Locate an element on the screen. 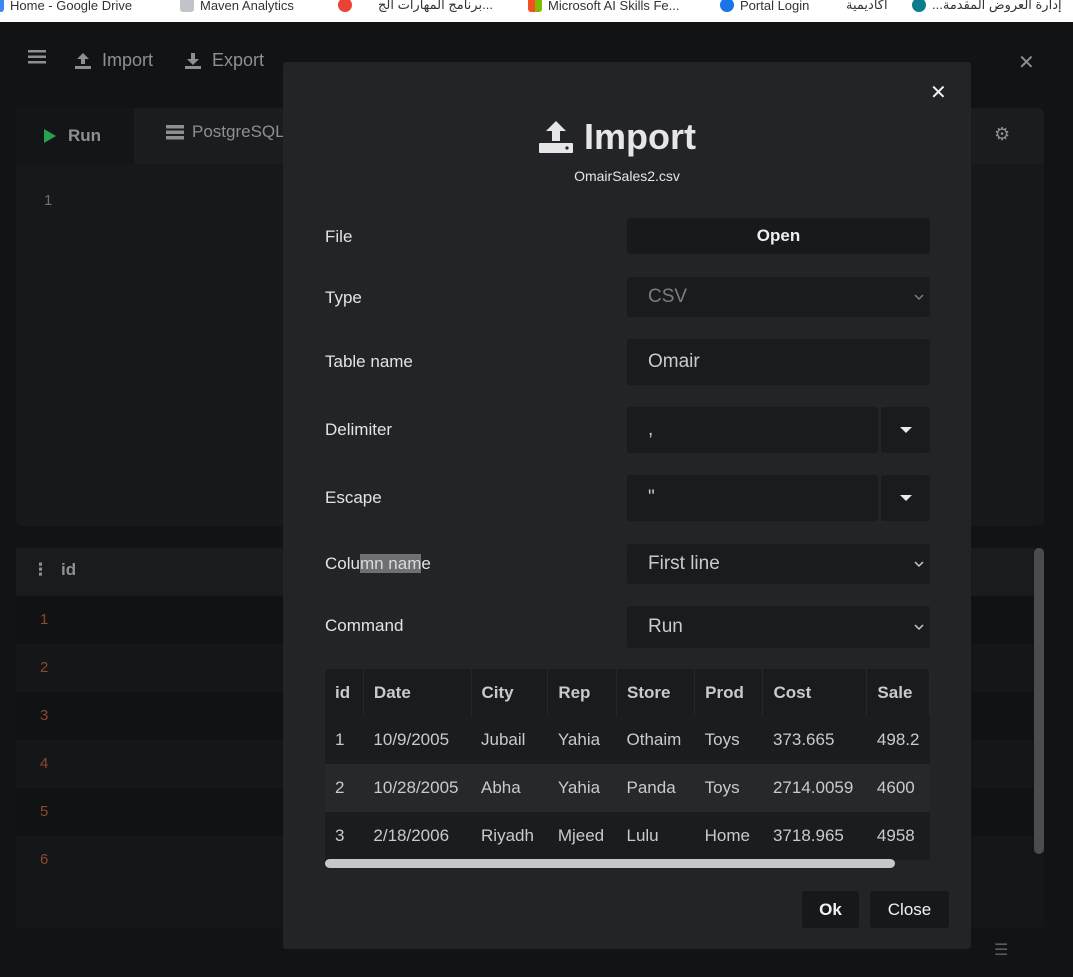  column-header: Sale is located at coordinates (898, 692).